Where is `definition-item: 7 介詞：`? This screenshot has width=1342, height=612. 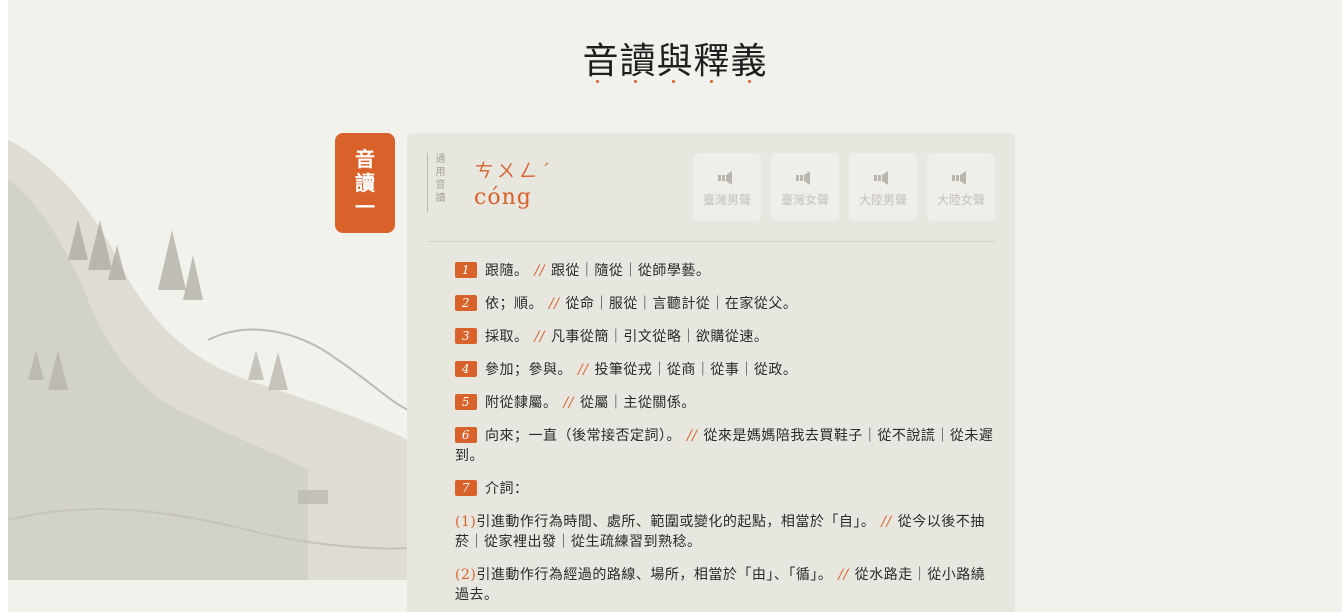
definition-item: 7 介詞： is located at coordinates (725, 489).